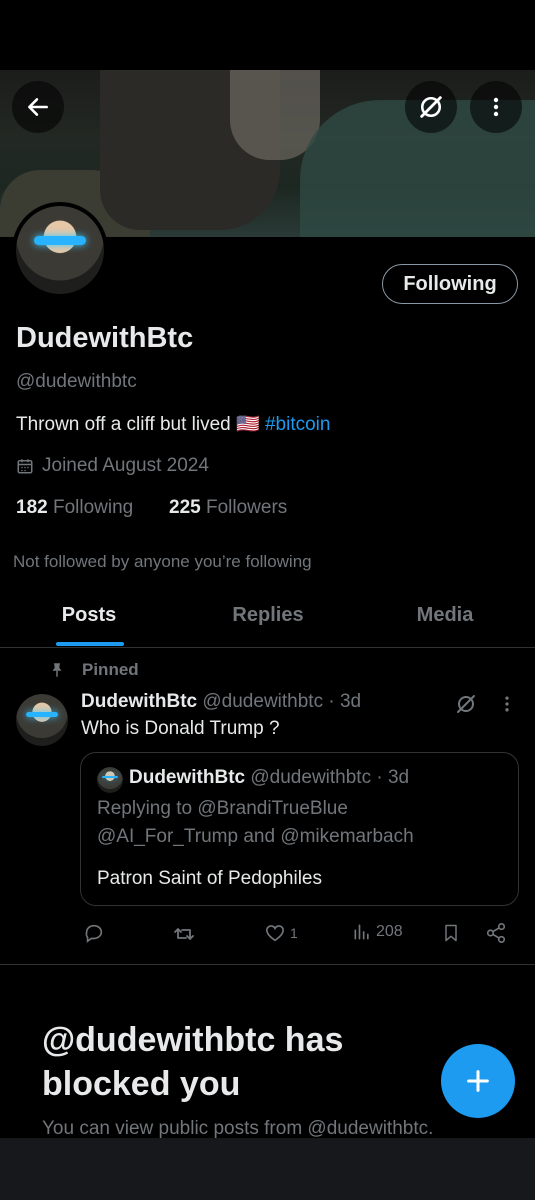 The height and width of the screenshot is (1200, 535). I want to click on following-count: 182, so click(32, 507).